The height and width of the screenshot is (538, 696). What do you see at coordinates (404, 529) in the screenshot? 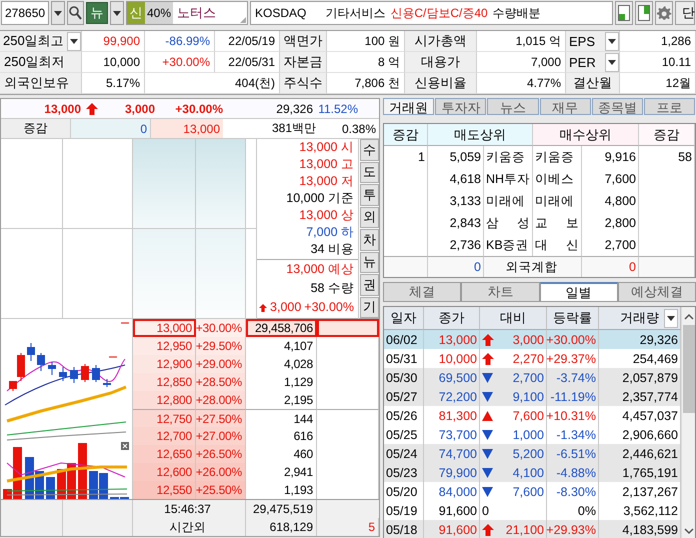
I see `date-cell: 05/18` at bounding box center [404, 529].